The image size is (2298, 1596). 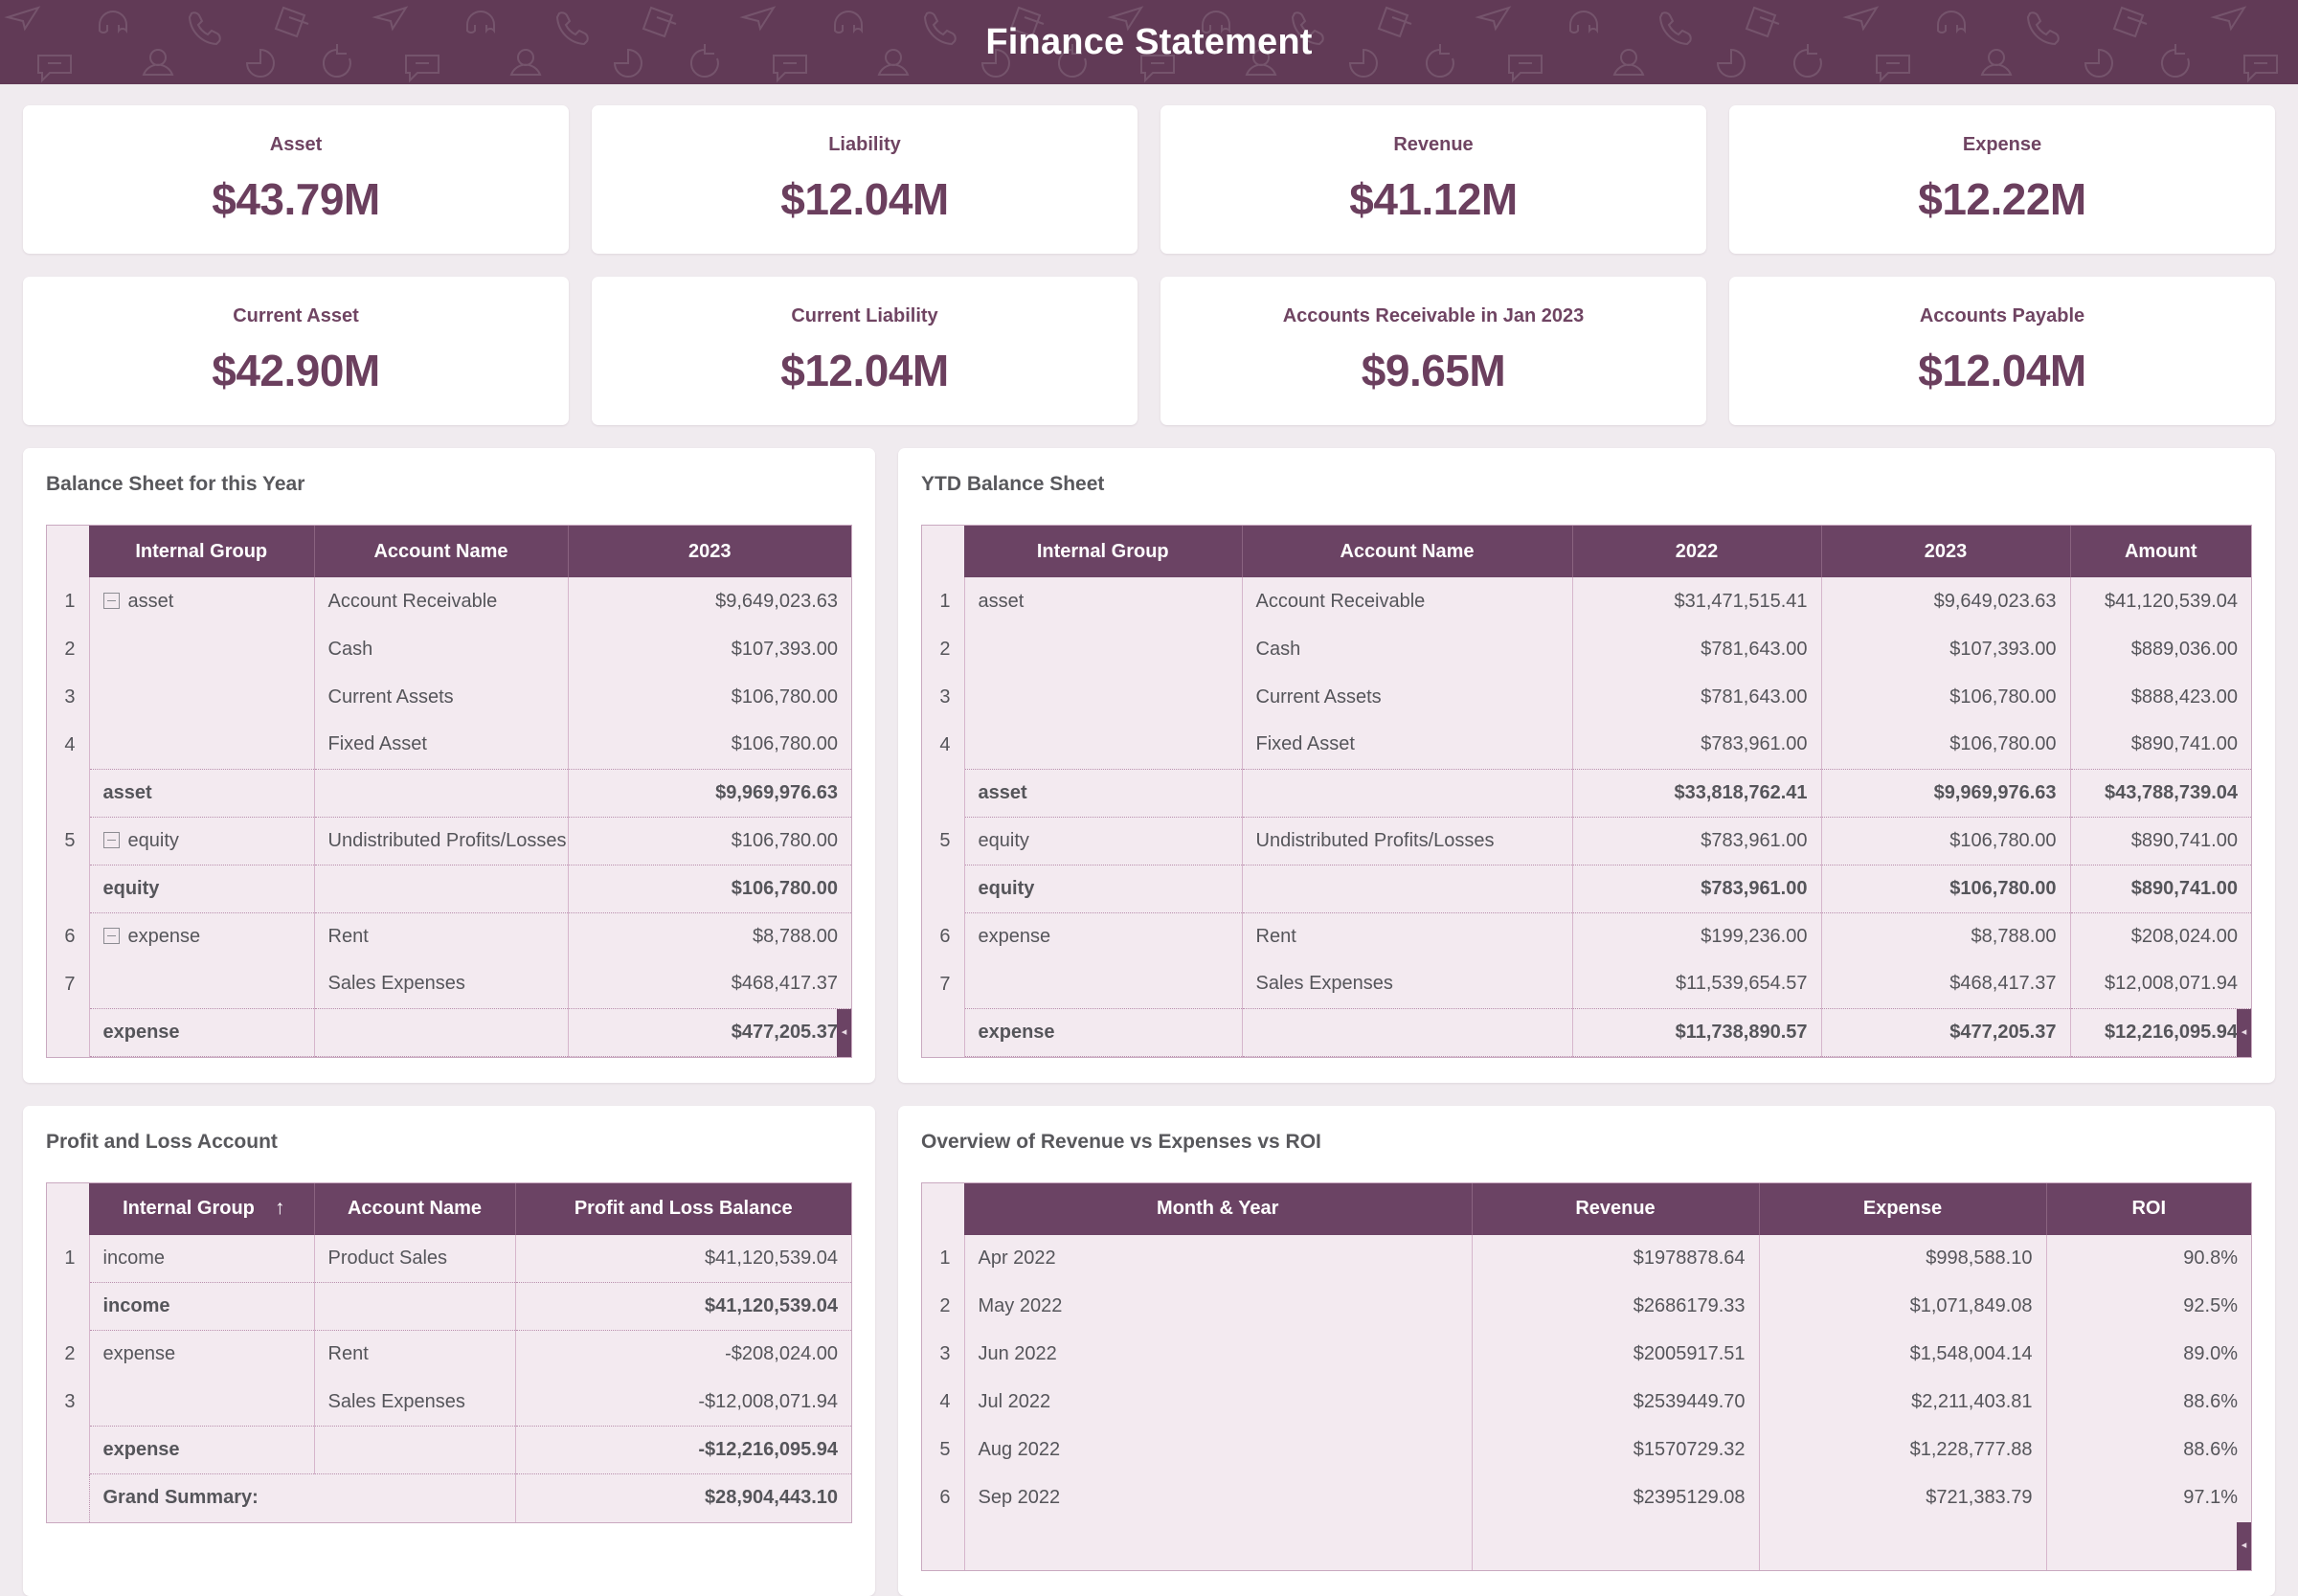 I want to click on cell-expense: $2,211,403.81, so click(x=1903, y=1402).